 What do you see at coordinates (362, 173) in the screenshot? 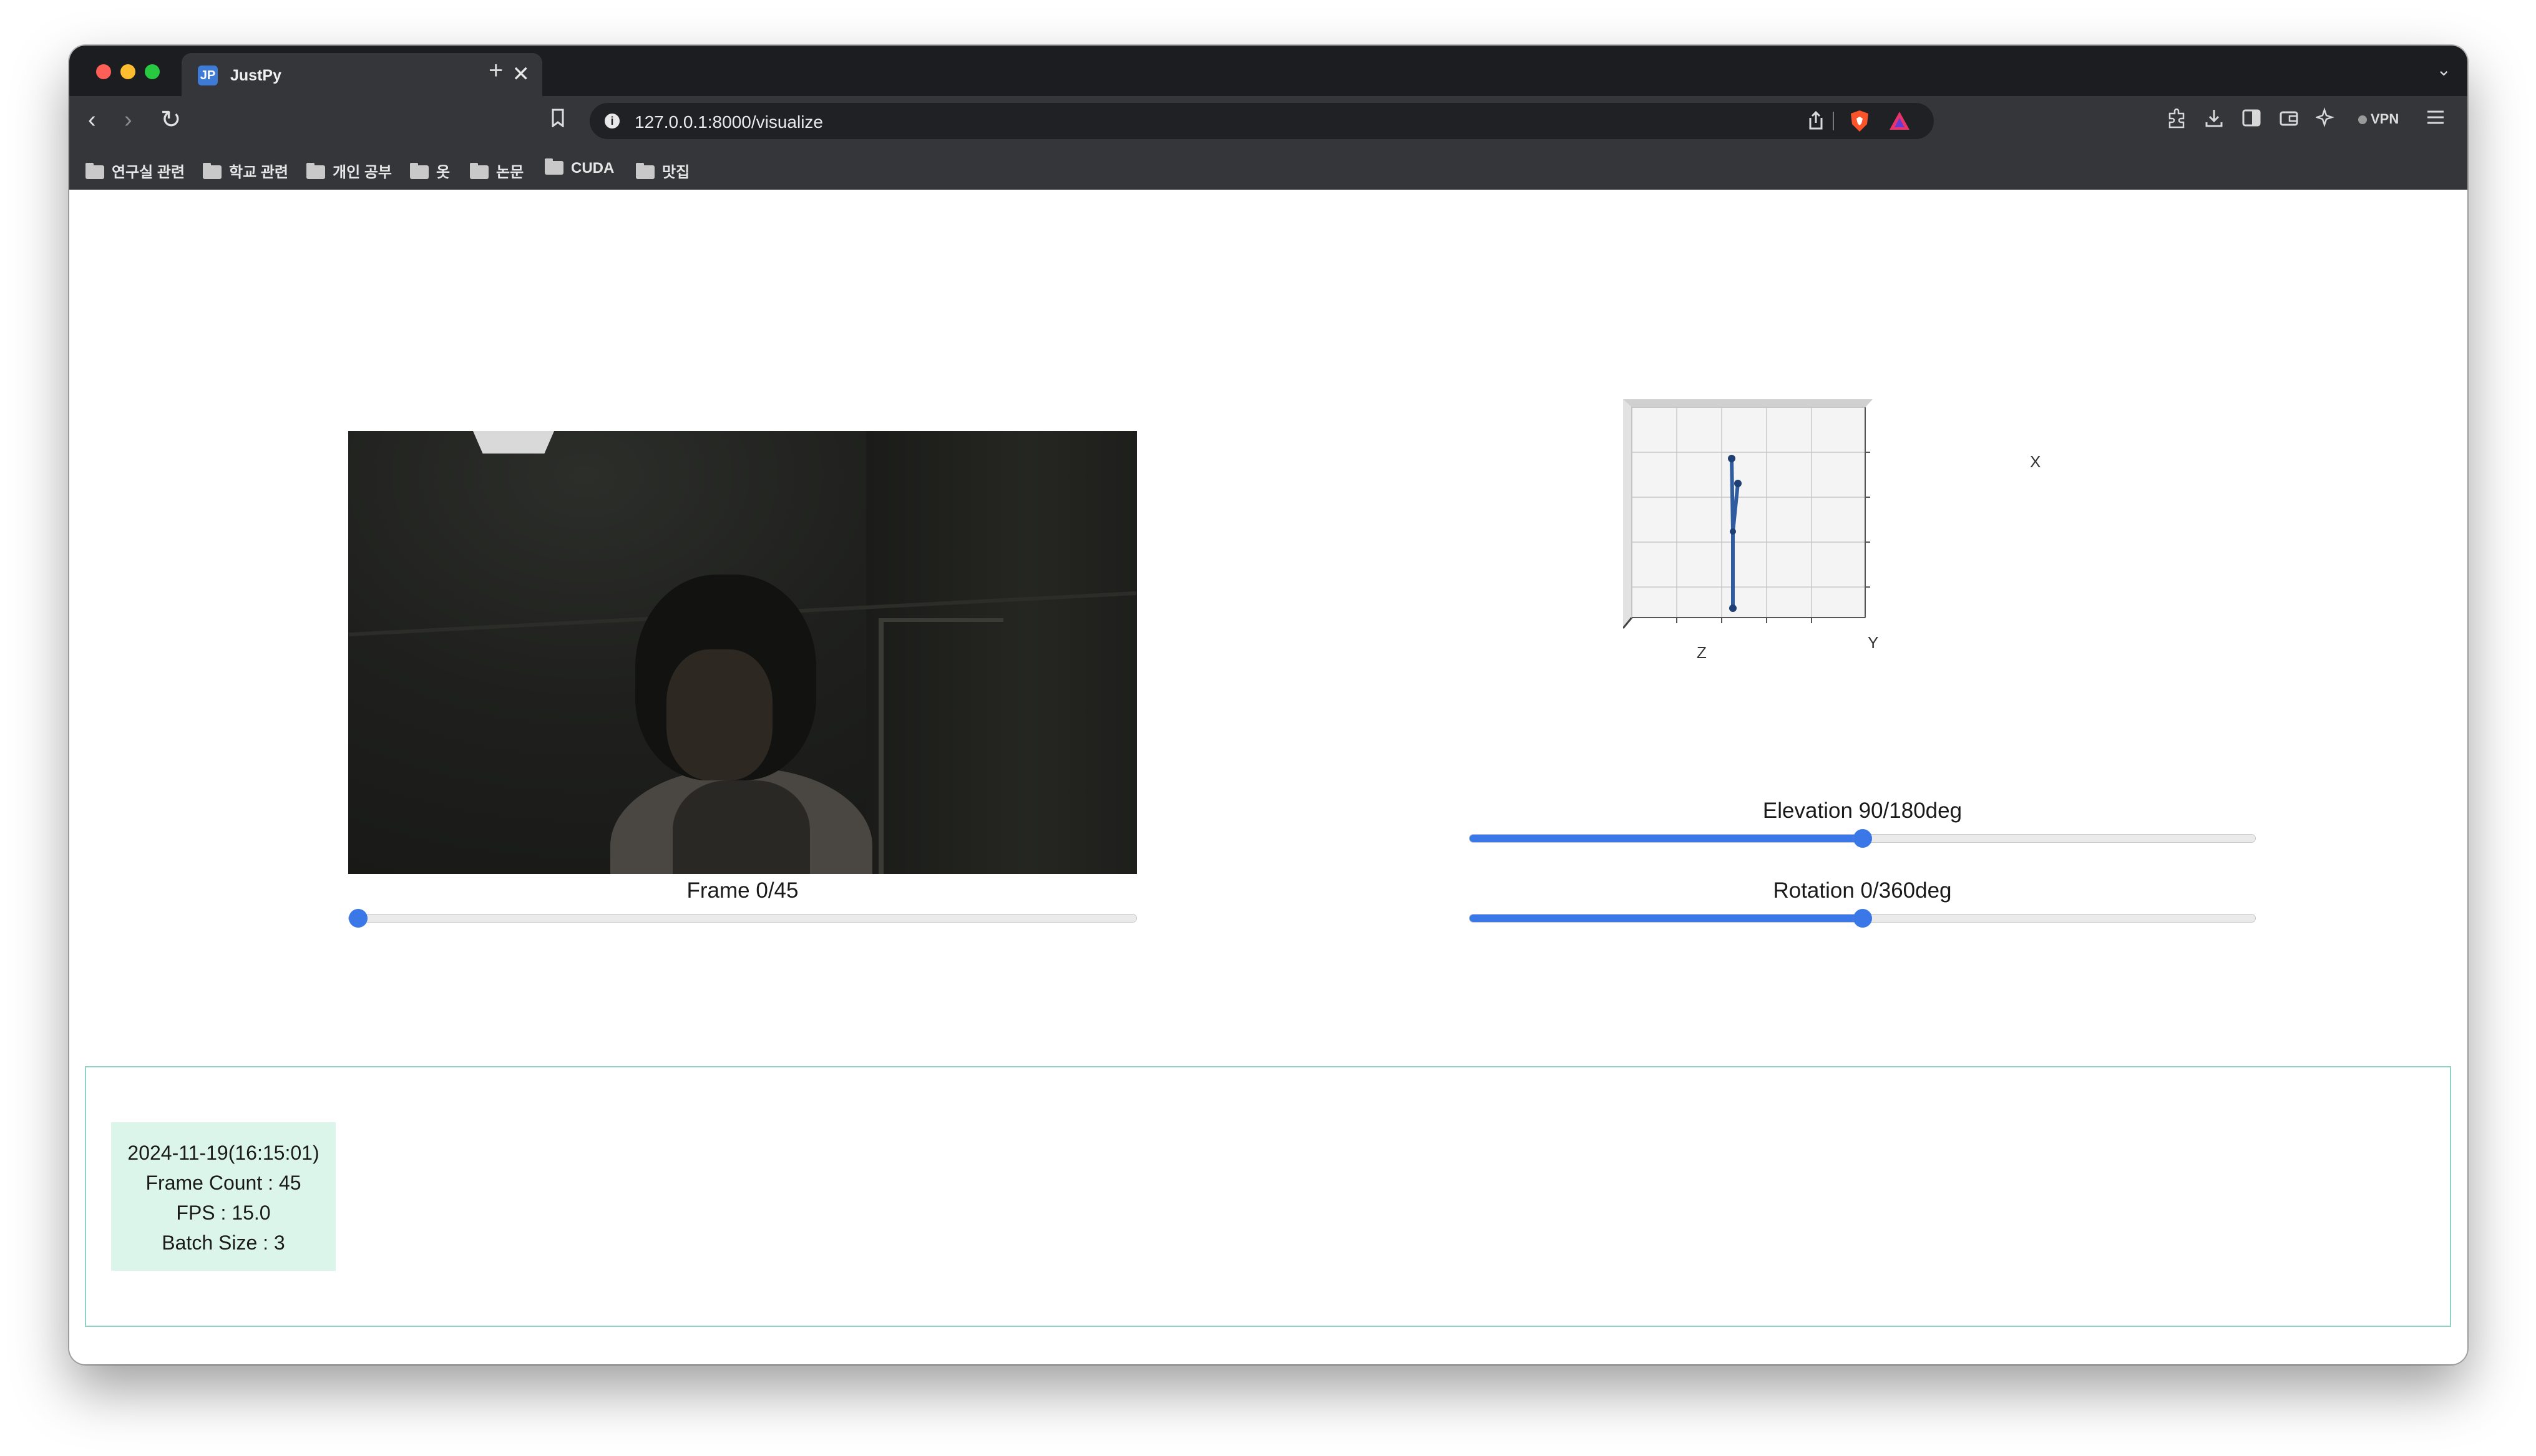
I see `bookmark-folder-label: 개인 공부` at bounding box center [362, 173].